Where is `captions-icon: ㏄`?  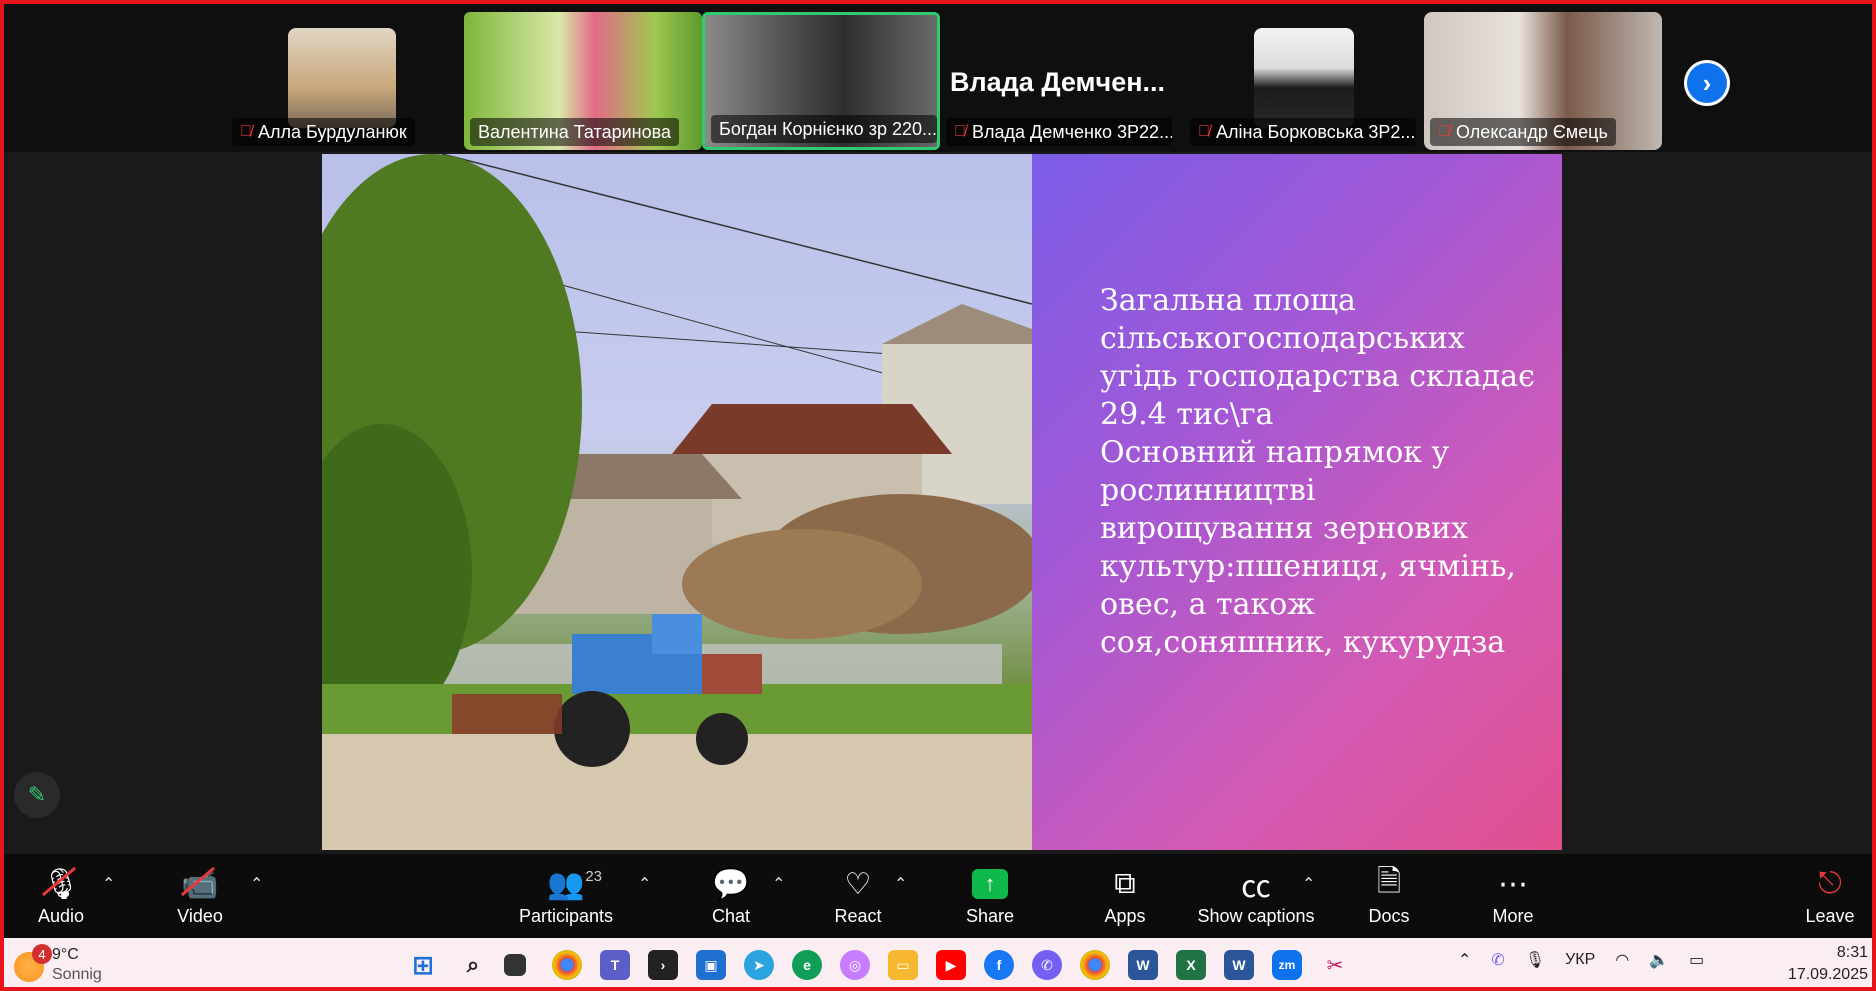
captions-icon: ㏄ is located at coordinates (1256, 887).